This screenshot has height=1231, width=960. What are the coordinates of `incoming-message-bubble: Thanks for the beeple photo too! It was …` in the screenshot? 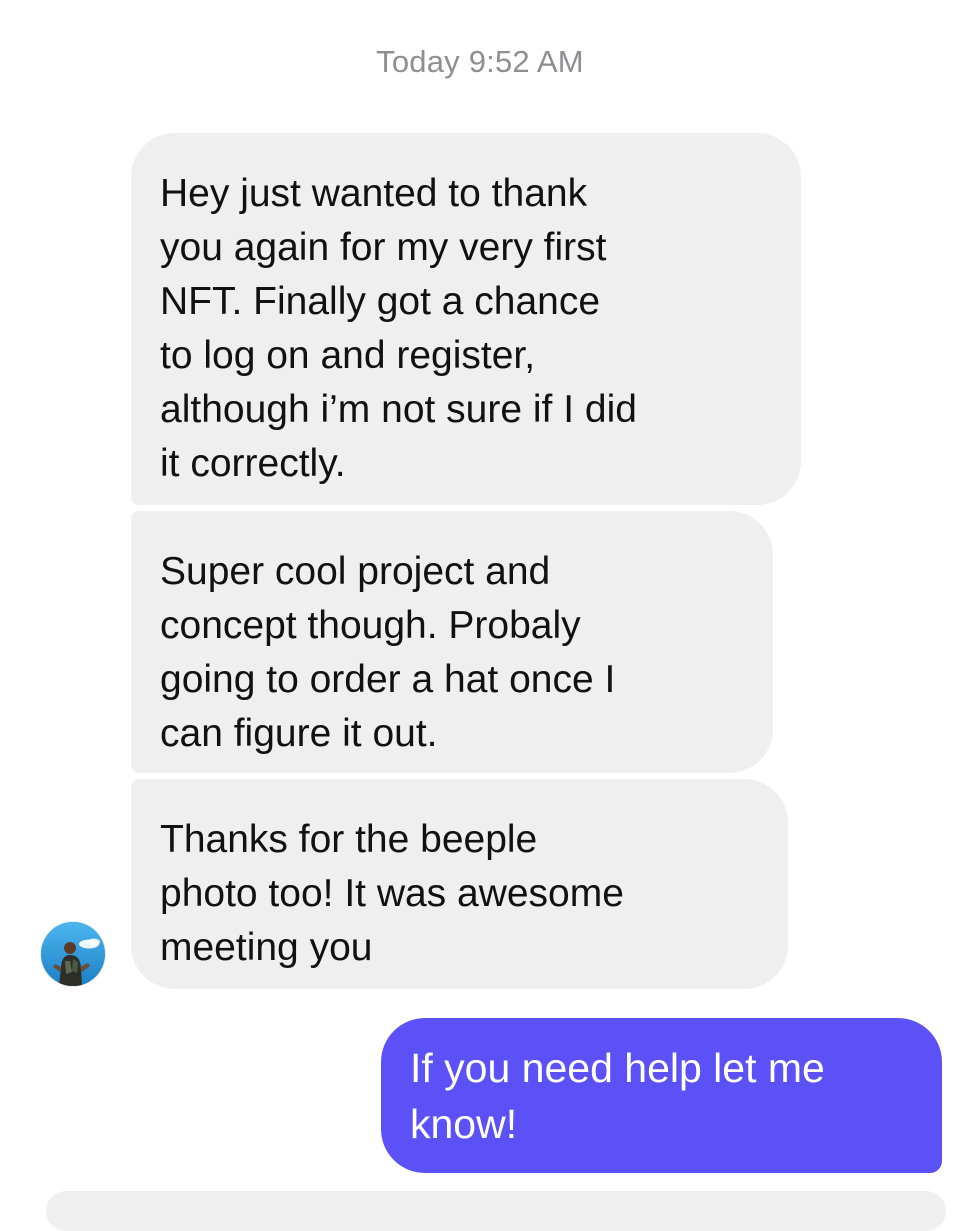 It's located at (459, 884).